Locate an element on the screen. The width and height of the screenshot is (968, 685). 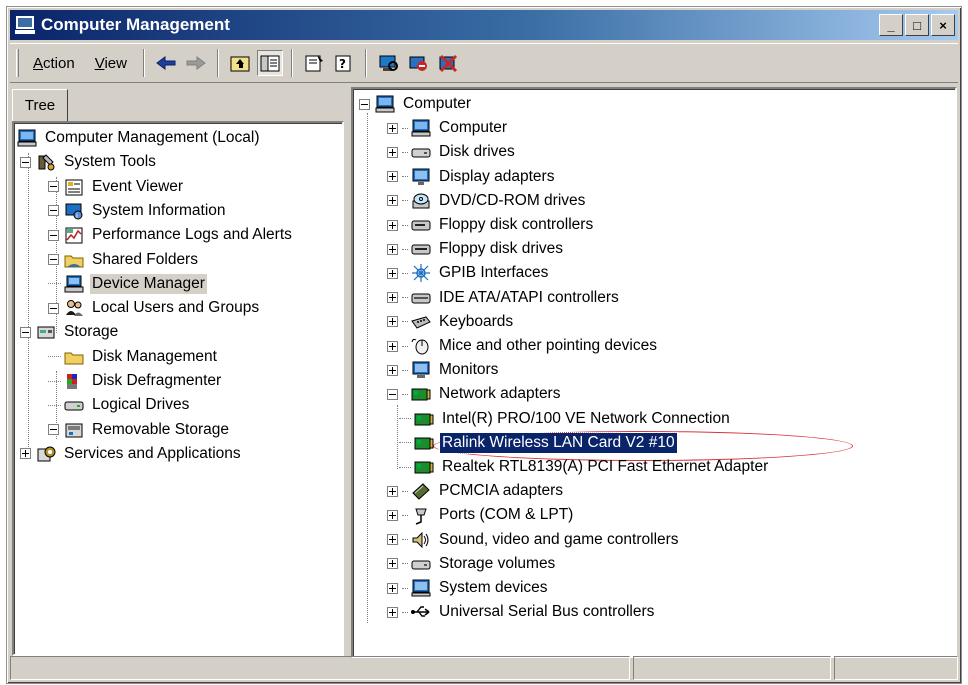
forward-button is located at coordinates (196, 63).